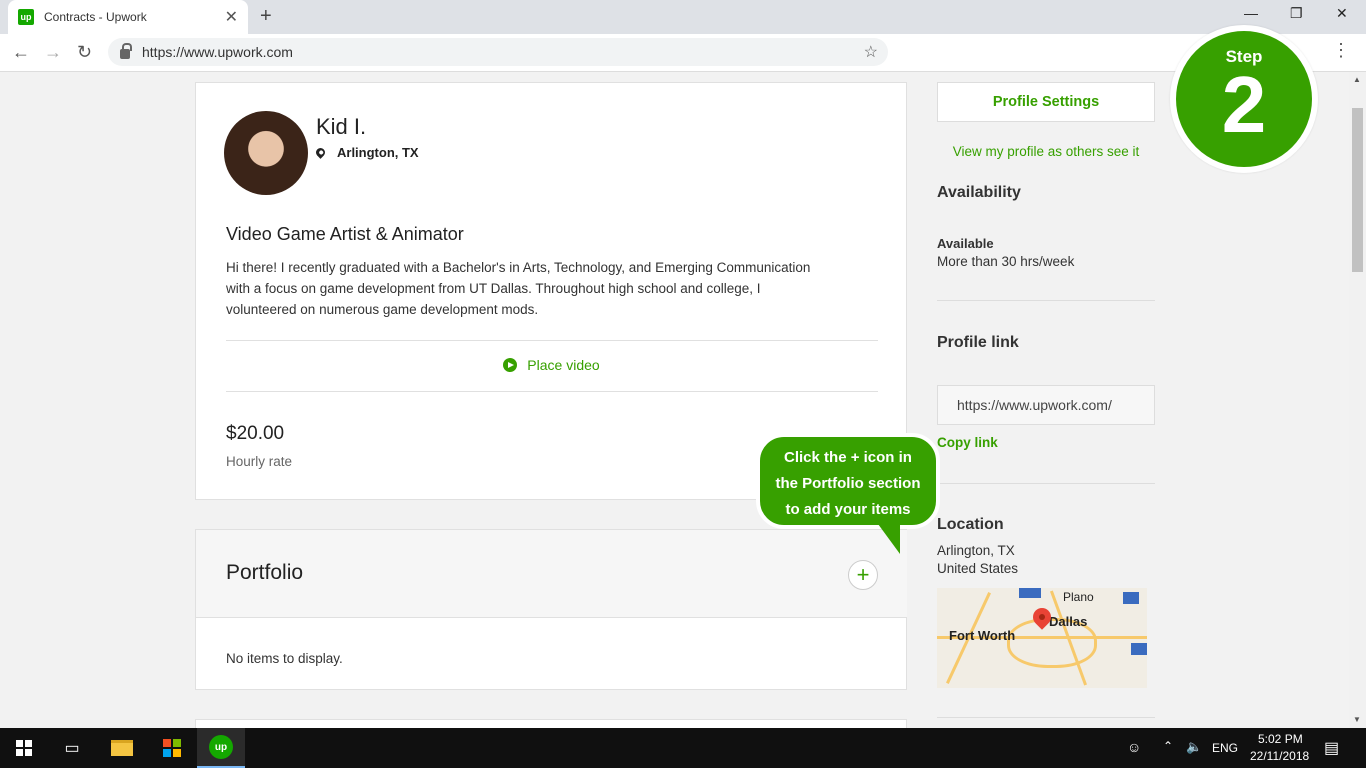  I want to click on notification-center-icon: ▤, so click(1331, 748).